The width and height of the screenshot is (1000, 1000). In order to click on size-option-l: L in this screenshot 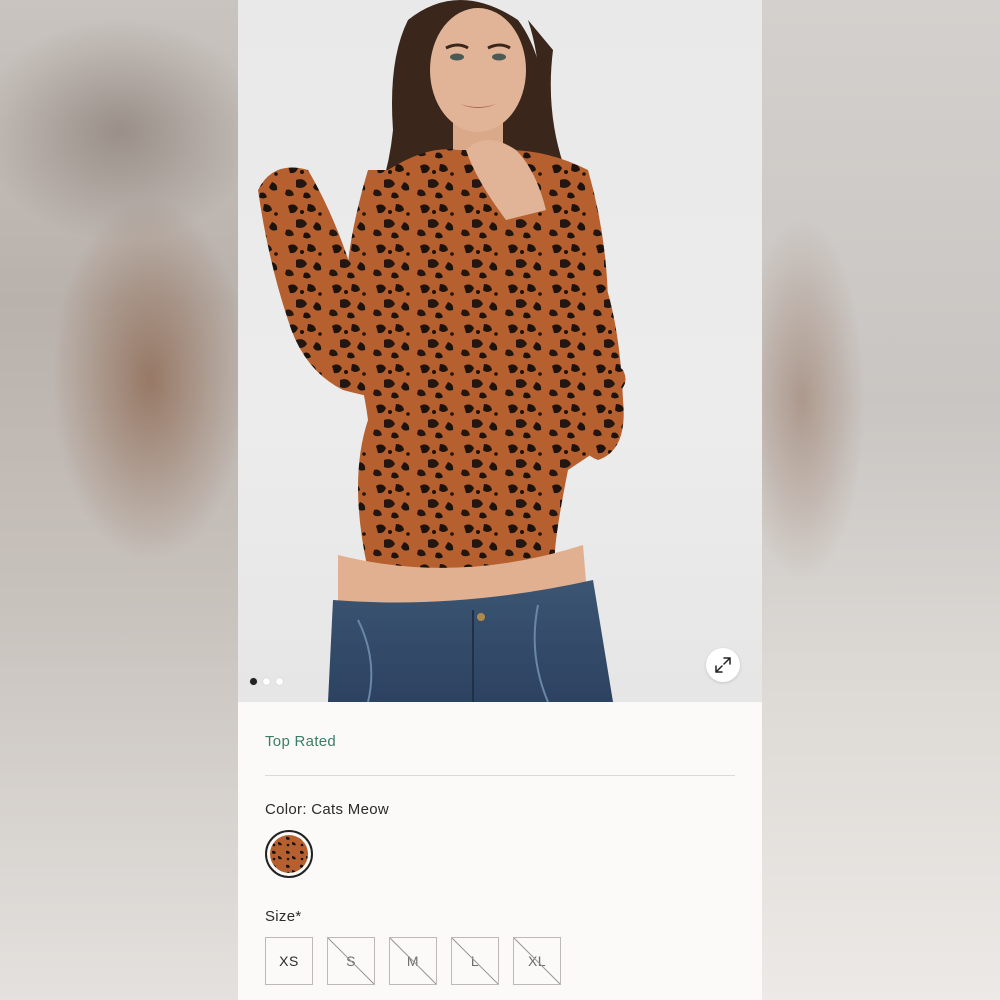, I will do `click(475, 961)`.